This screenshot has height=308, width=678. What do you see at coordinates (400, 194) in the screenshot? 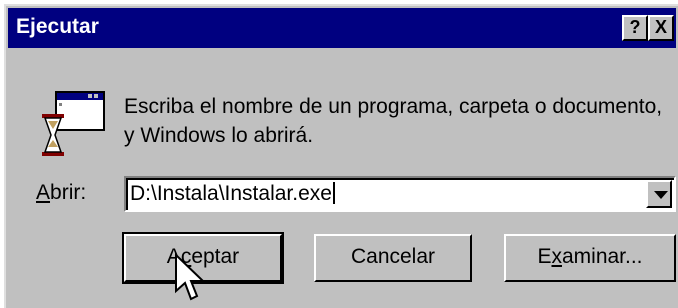
I see `open-combobox: D:\Instala\Instalar.exe` at bounding box center [400, 194].